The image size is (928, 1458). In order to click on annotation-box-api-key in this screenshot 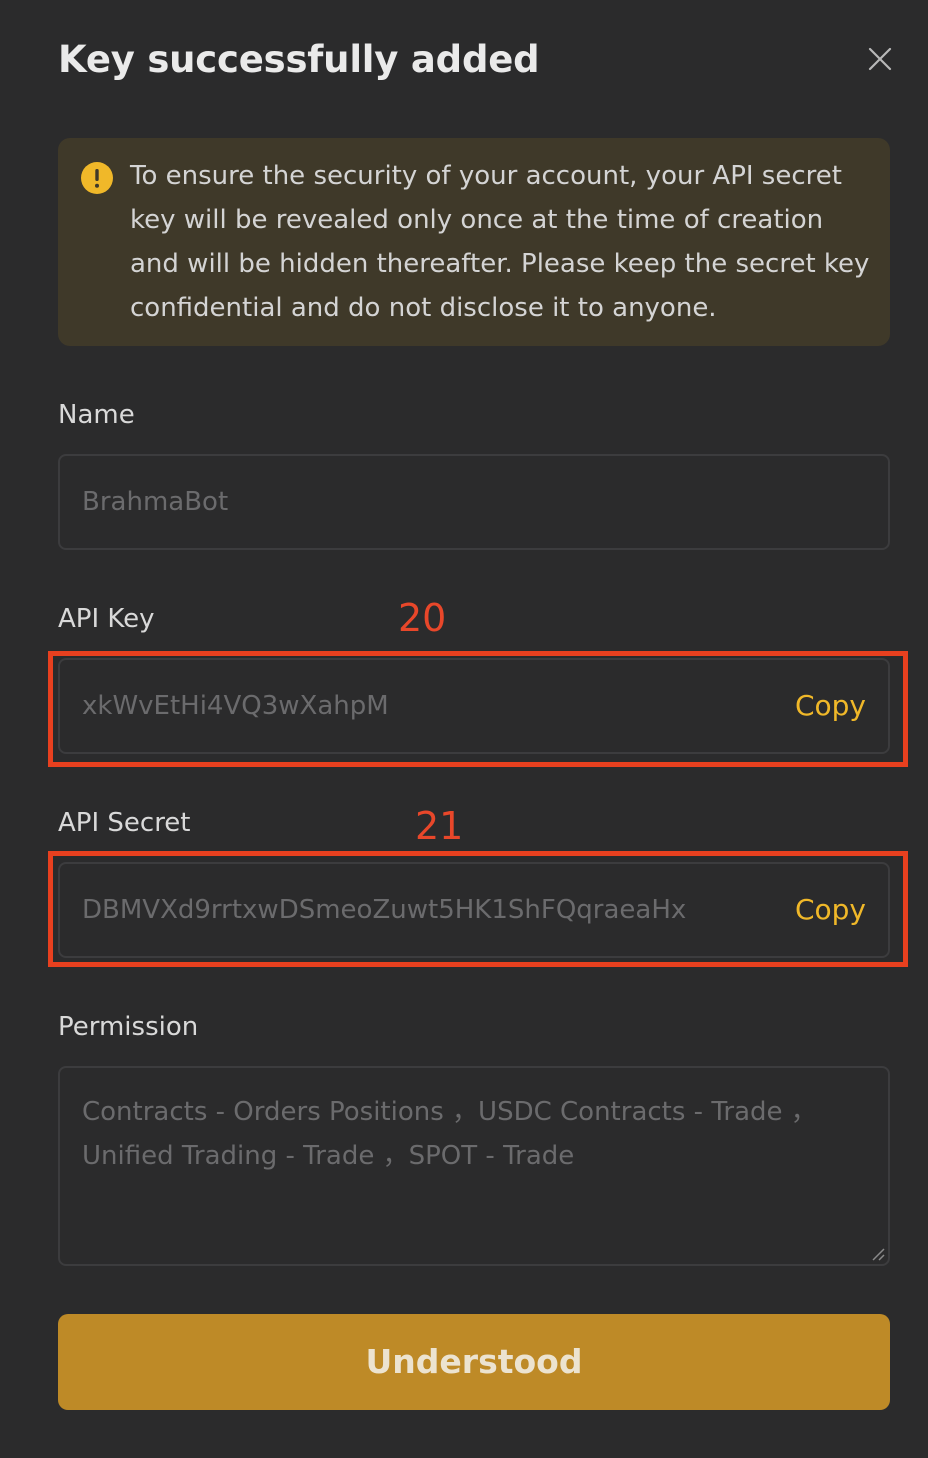, I will do `click(478, 709)`.